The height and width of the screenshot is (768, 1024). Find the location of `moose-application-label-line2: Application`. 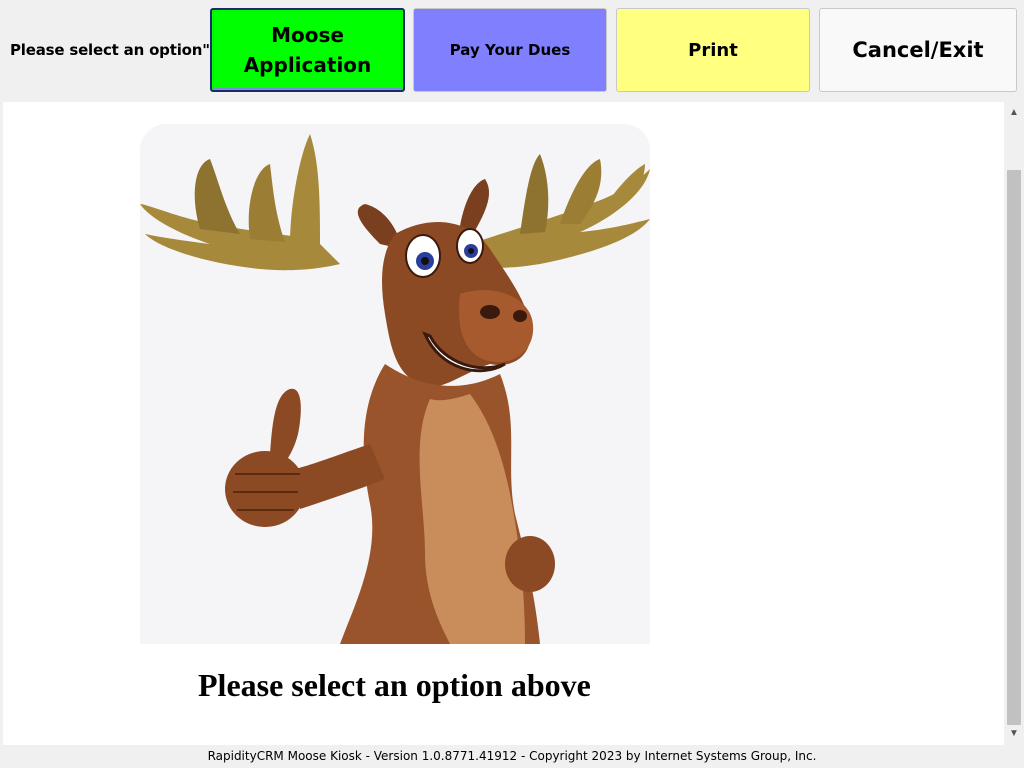

moose-application-label-line2: Application is located at coordinates (307, 65).